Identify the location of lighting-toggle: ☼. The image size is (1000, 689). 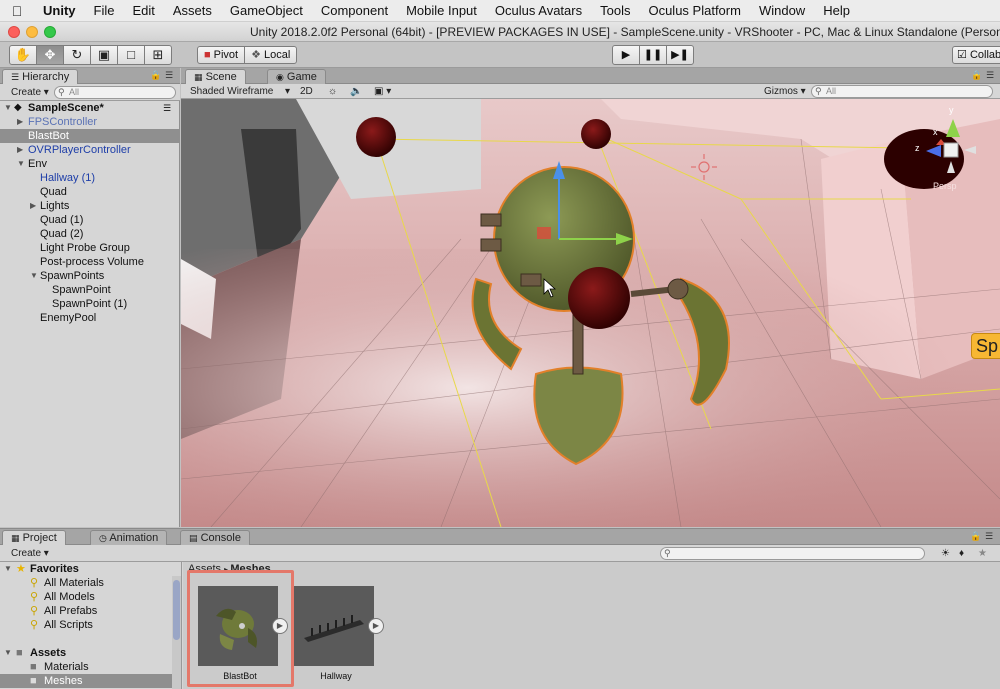
(332, 91).